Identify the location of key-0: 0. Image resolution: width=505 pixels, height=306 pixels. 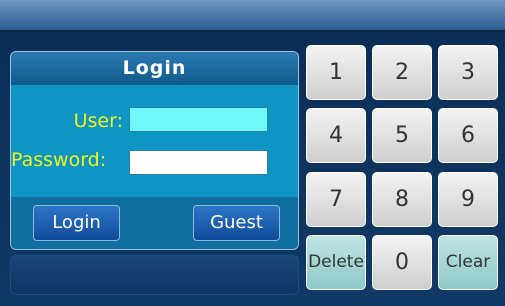
(402, 262).